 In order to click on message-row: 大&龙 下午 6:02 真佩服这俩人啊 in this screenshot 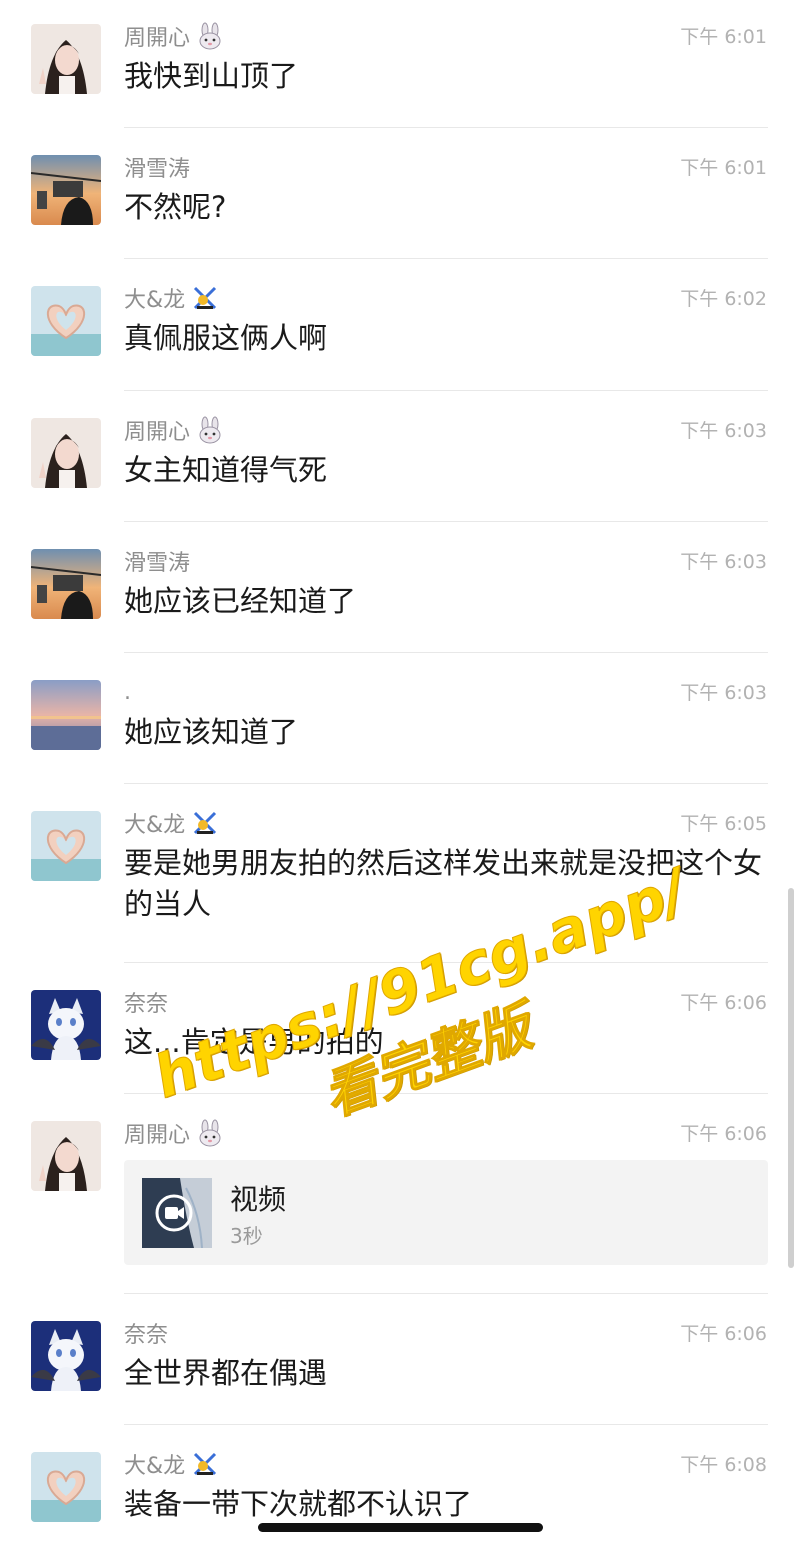, I will do `click(400, 328)`.